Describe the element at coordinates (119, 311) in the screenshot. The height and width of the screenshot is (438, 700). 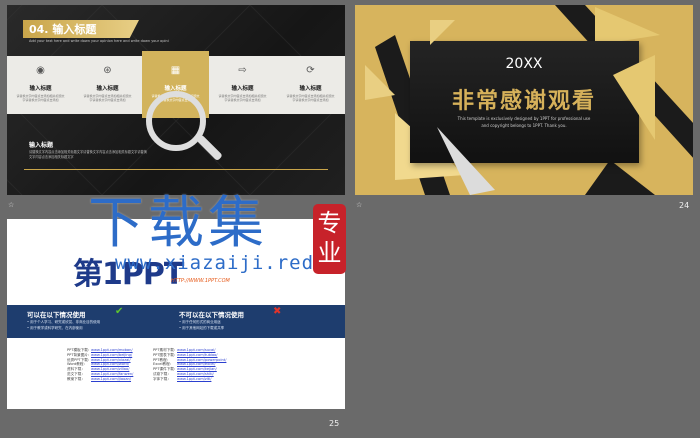
I see `check-icon: ✔` at that location.